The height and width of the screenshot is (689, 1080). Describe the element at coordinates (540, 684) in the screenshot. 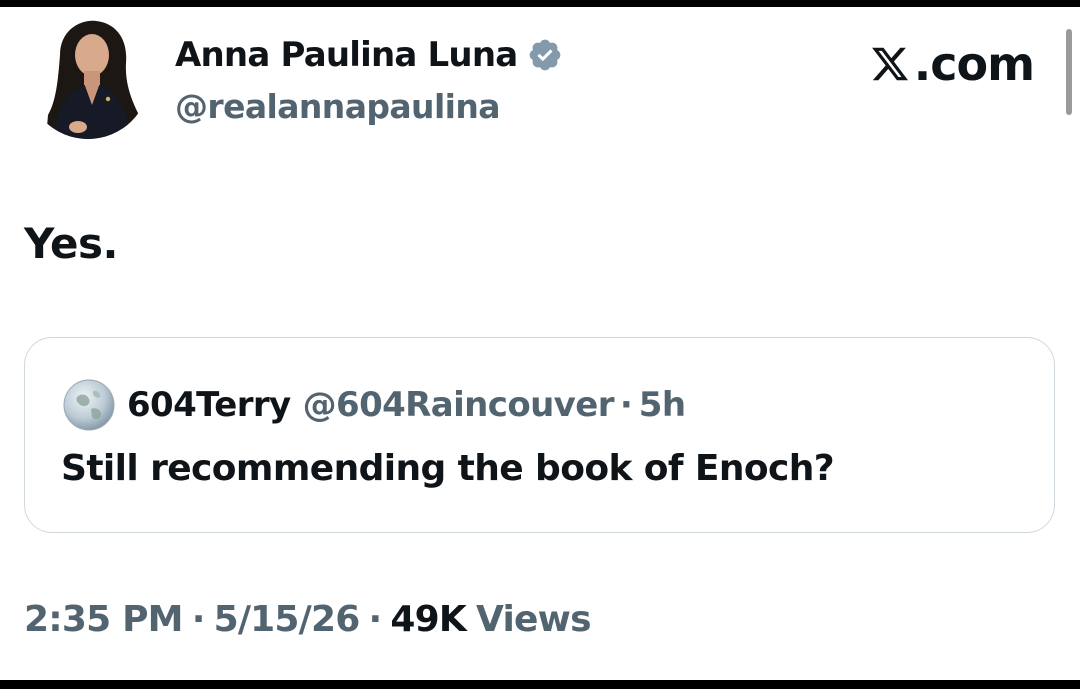

I see `bottom-border` at that location.